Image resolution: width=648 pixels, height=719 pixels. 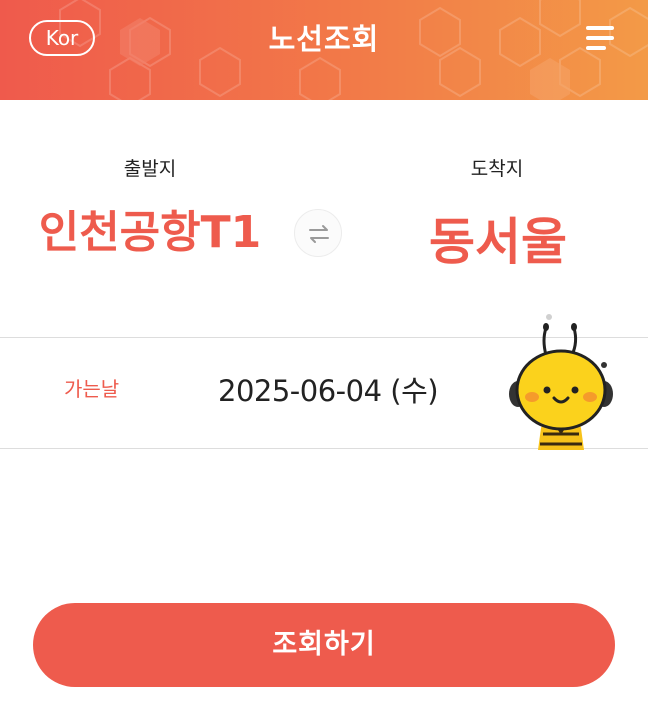 What do you see at coordinates (497, 169) in the screenshot?
I see `arrival-label: 도착지` at bounding box center [497, 169].